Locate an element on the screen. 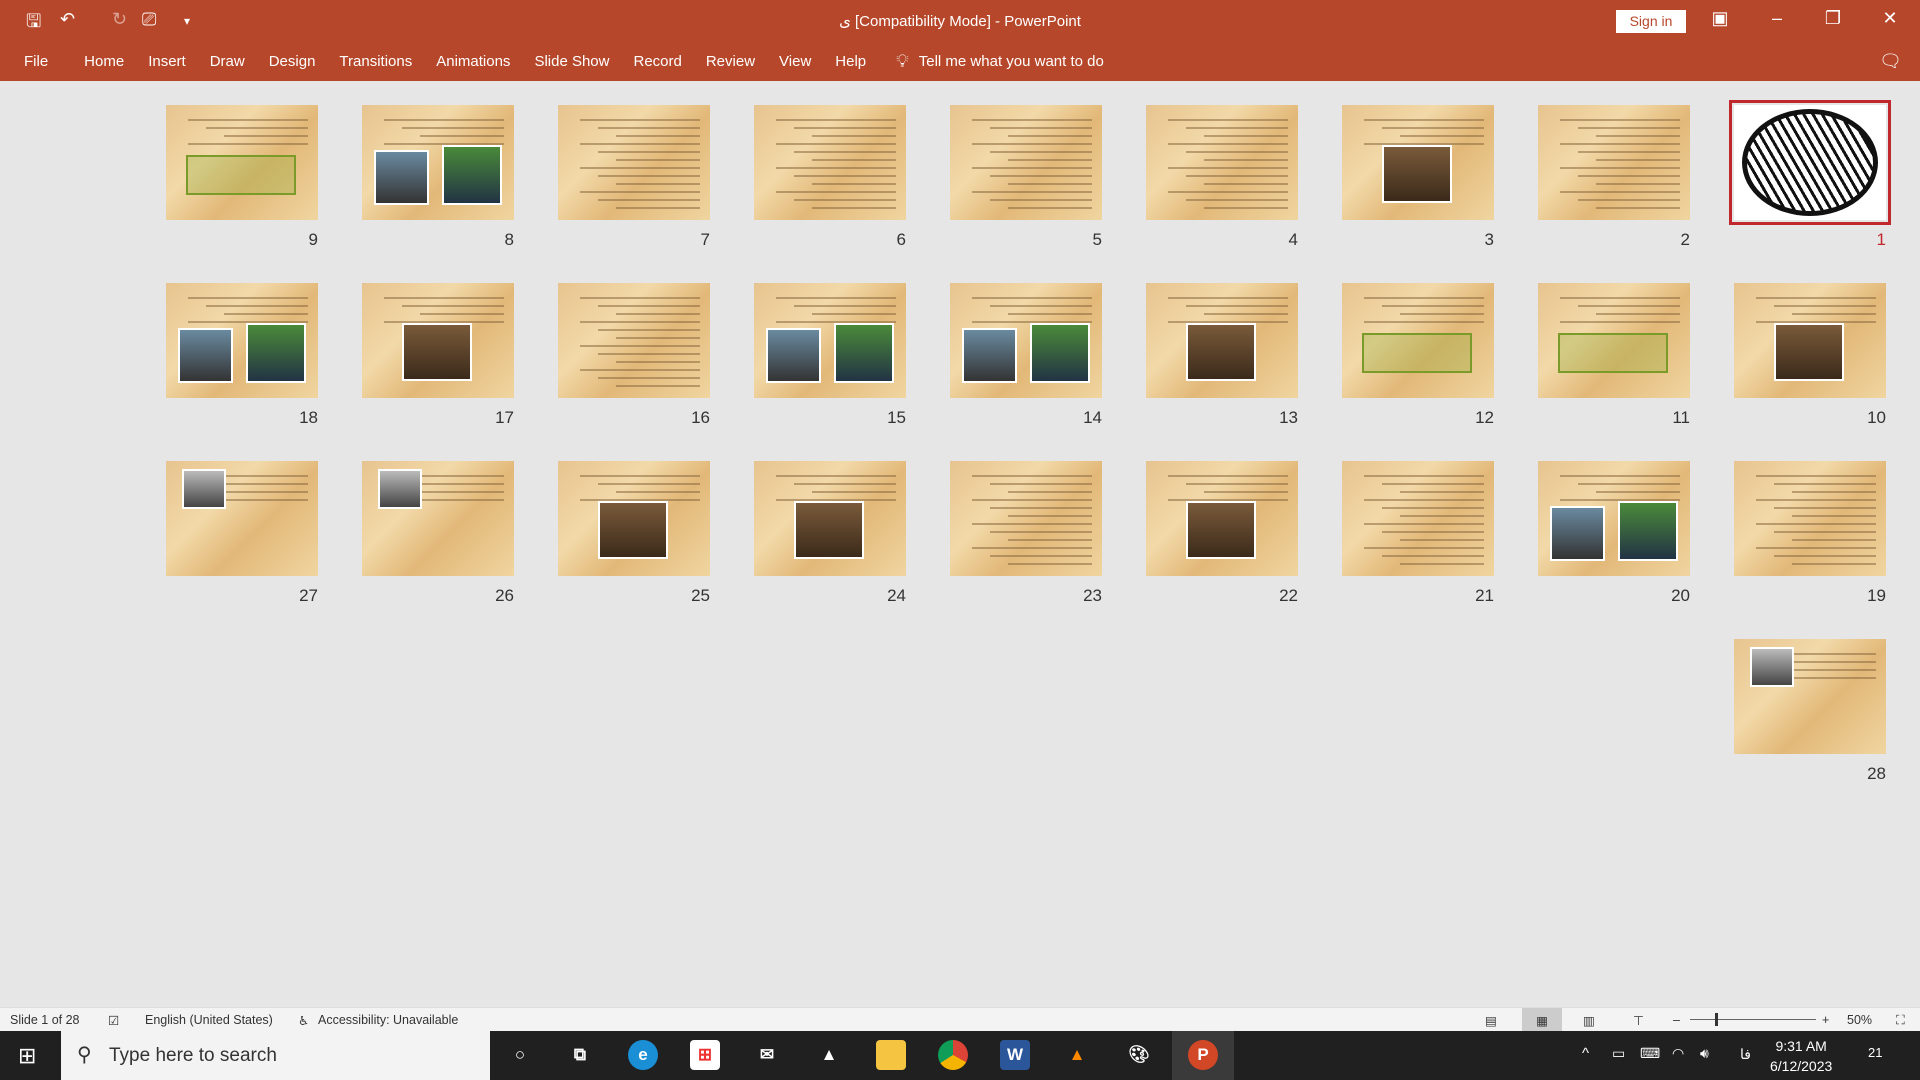  normal-view-icon: ▤ is located at coordinates (1491, 1020).